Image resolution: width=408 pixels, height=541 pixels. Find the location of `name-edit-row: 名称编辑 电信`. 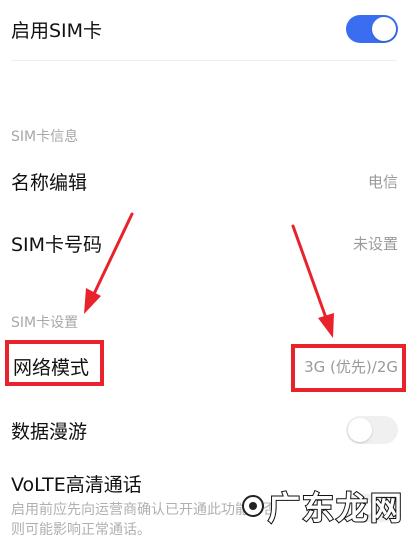

name-edit-row: 名称编辑 电信 is located at coordinates (204, 181).